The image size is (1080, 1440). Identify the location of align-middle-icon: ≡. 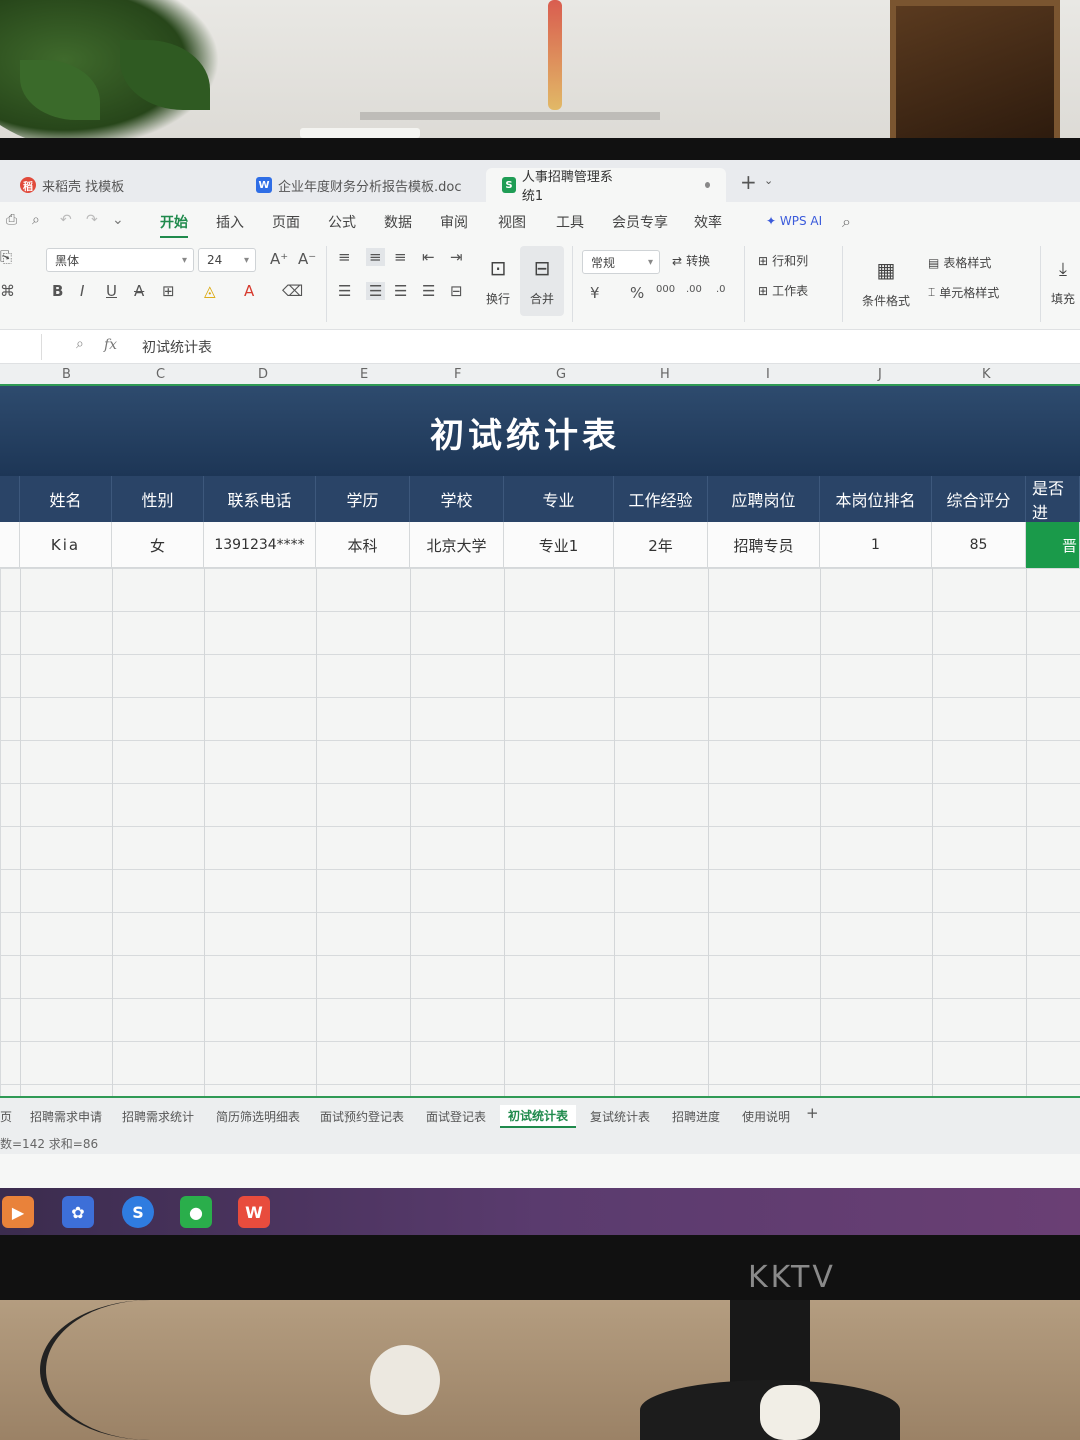
(375, 257).